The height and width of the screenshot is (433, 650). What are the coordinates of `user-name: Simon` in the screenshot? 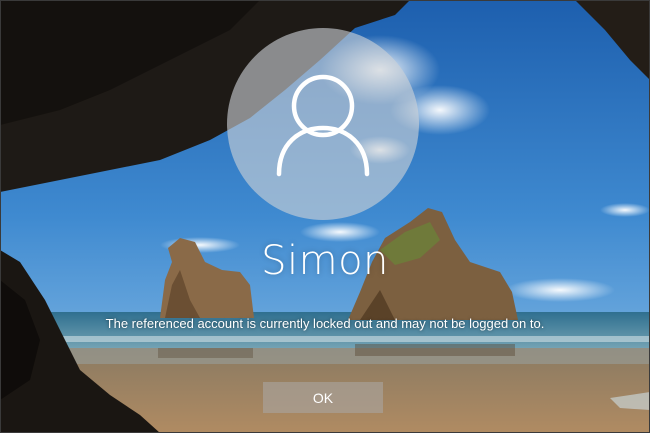 It's located at (325, 261).